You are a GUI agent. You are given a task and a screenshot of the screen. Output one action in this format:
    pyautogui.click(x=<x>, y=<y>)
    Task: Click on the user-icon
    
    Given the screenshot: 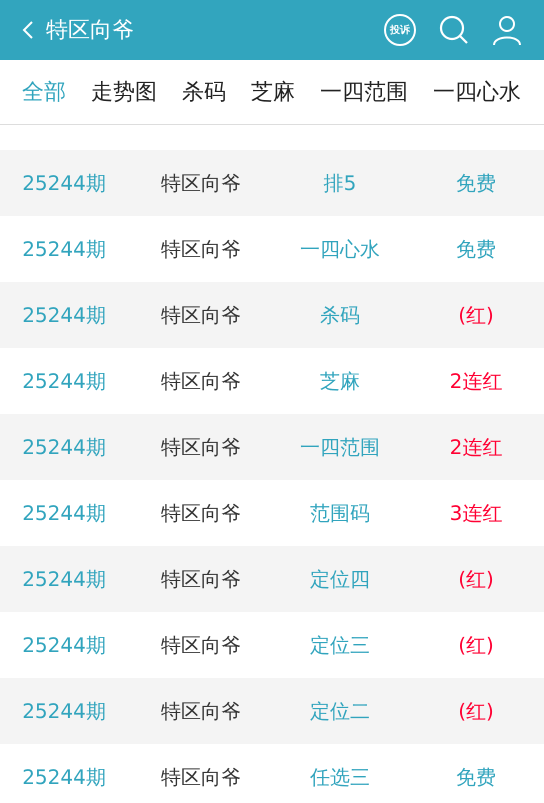 What is the action you would take?
    pyautogui.click(x=507, y=30)
    